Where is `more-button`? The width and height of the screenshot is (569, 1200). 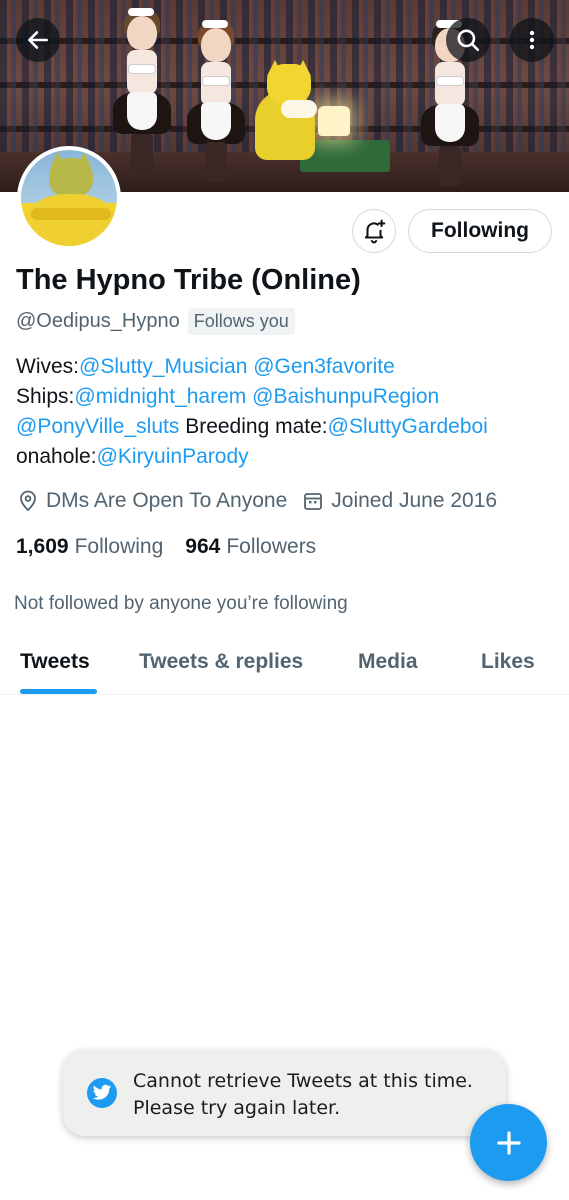 more-button is located at coordinates (532, 40).